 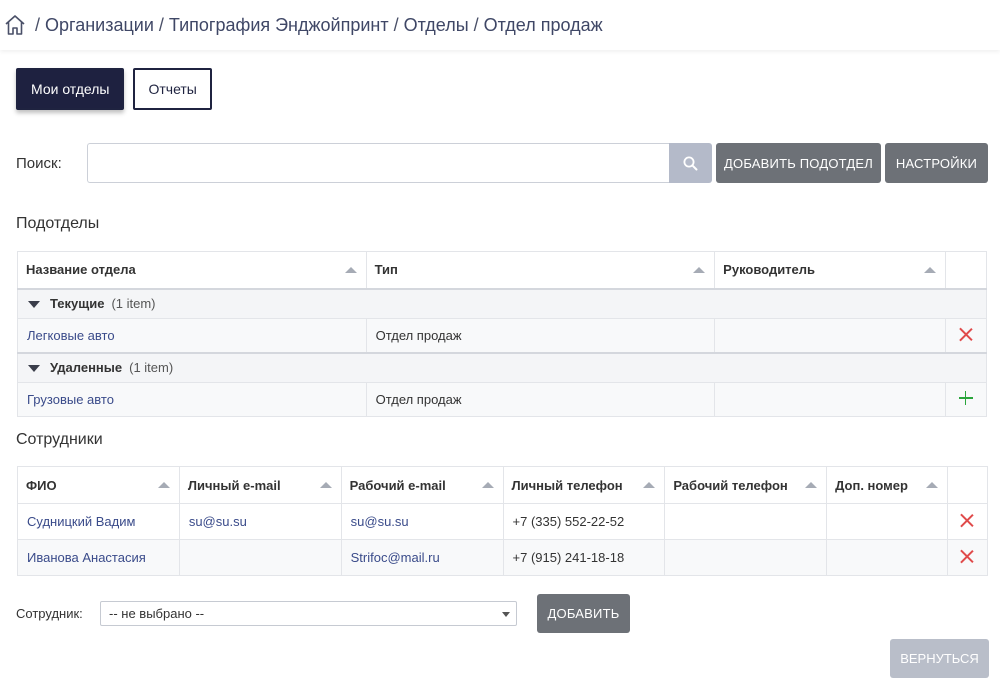 I want to click on column-header-work-email: Рабочий e-mail, so click(x=422, y=485).